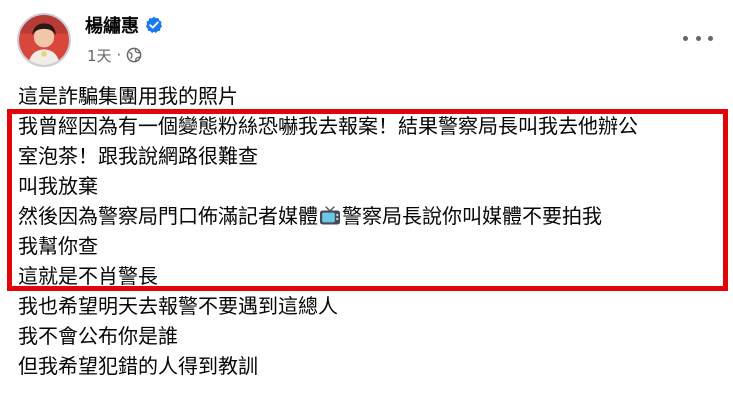 The image size is (733, 404). I want to click on post-line: 室泡茶！跟我說網路很難查, so click(138, 156).